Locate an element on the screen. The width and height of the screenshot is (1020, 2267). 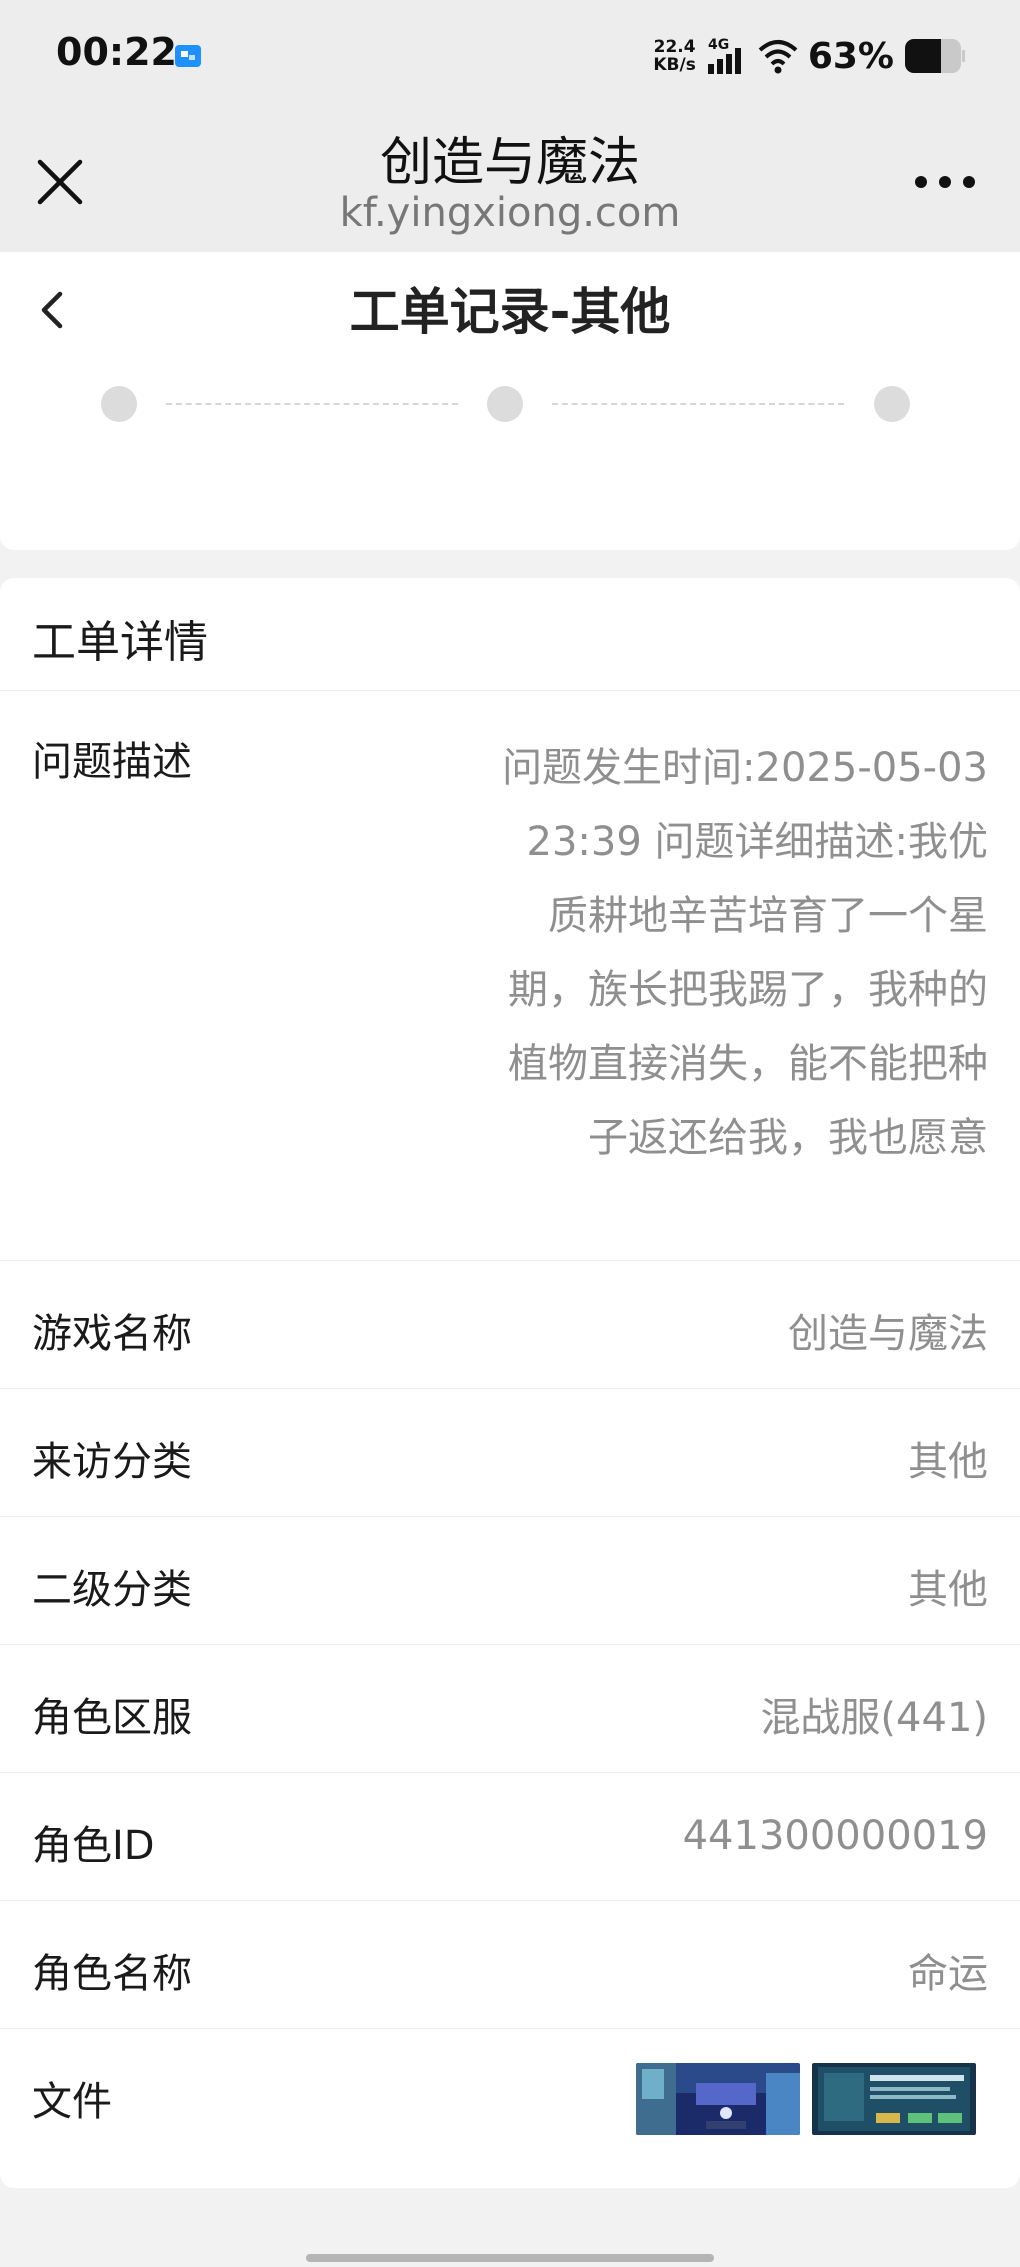
files-label: 文件 is located at coordinates (72, 2102).